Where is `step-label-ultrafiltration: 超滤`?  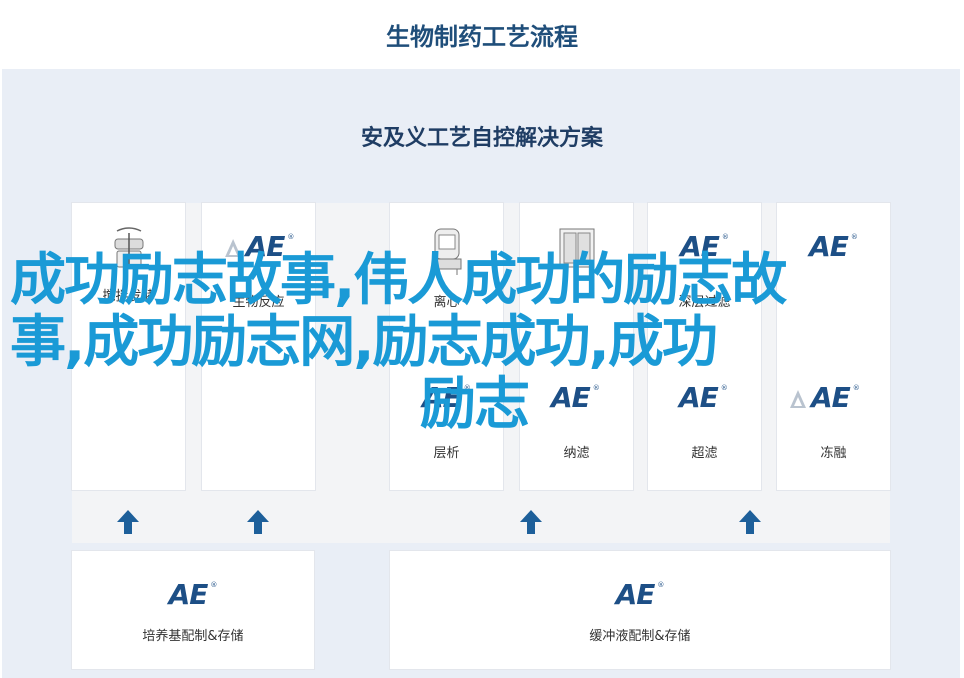 step-label-ultrafiltration: 超滤 is located at coordinates (704, 453).